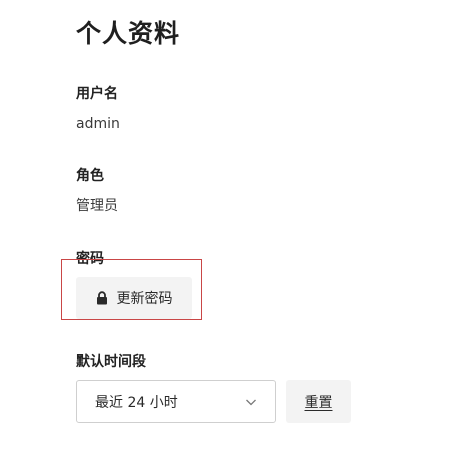  I want to click on username-label: 用户名, so click(97, 94).